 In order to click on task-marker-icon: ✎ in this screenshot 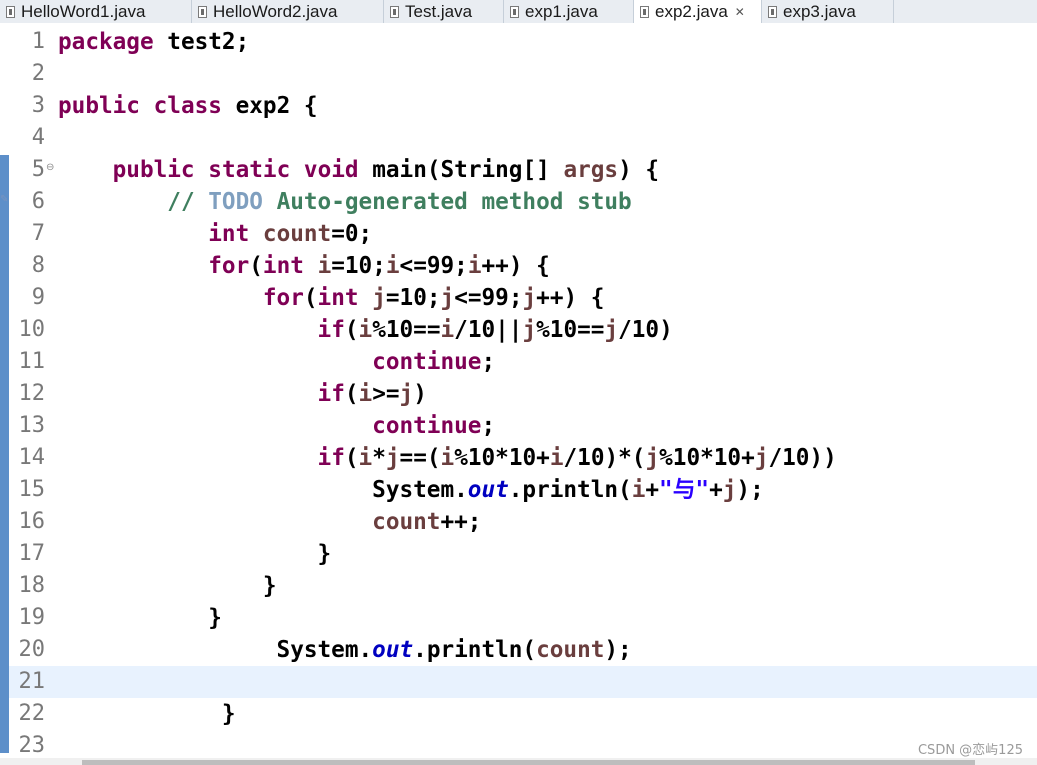, I will do `click(4, 199)`.